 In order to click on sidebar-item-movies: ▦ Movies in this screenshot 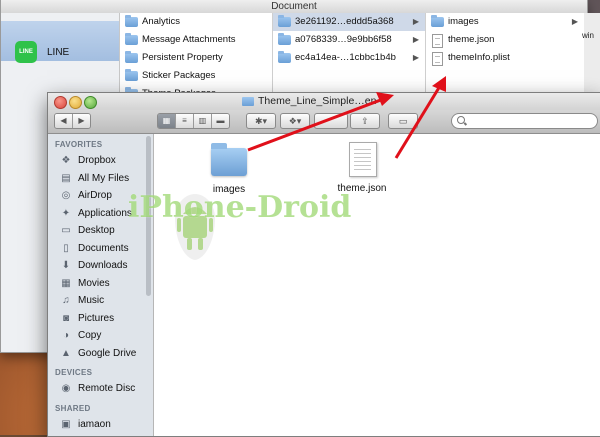, I will do `click(100, 284)`.